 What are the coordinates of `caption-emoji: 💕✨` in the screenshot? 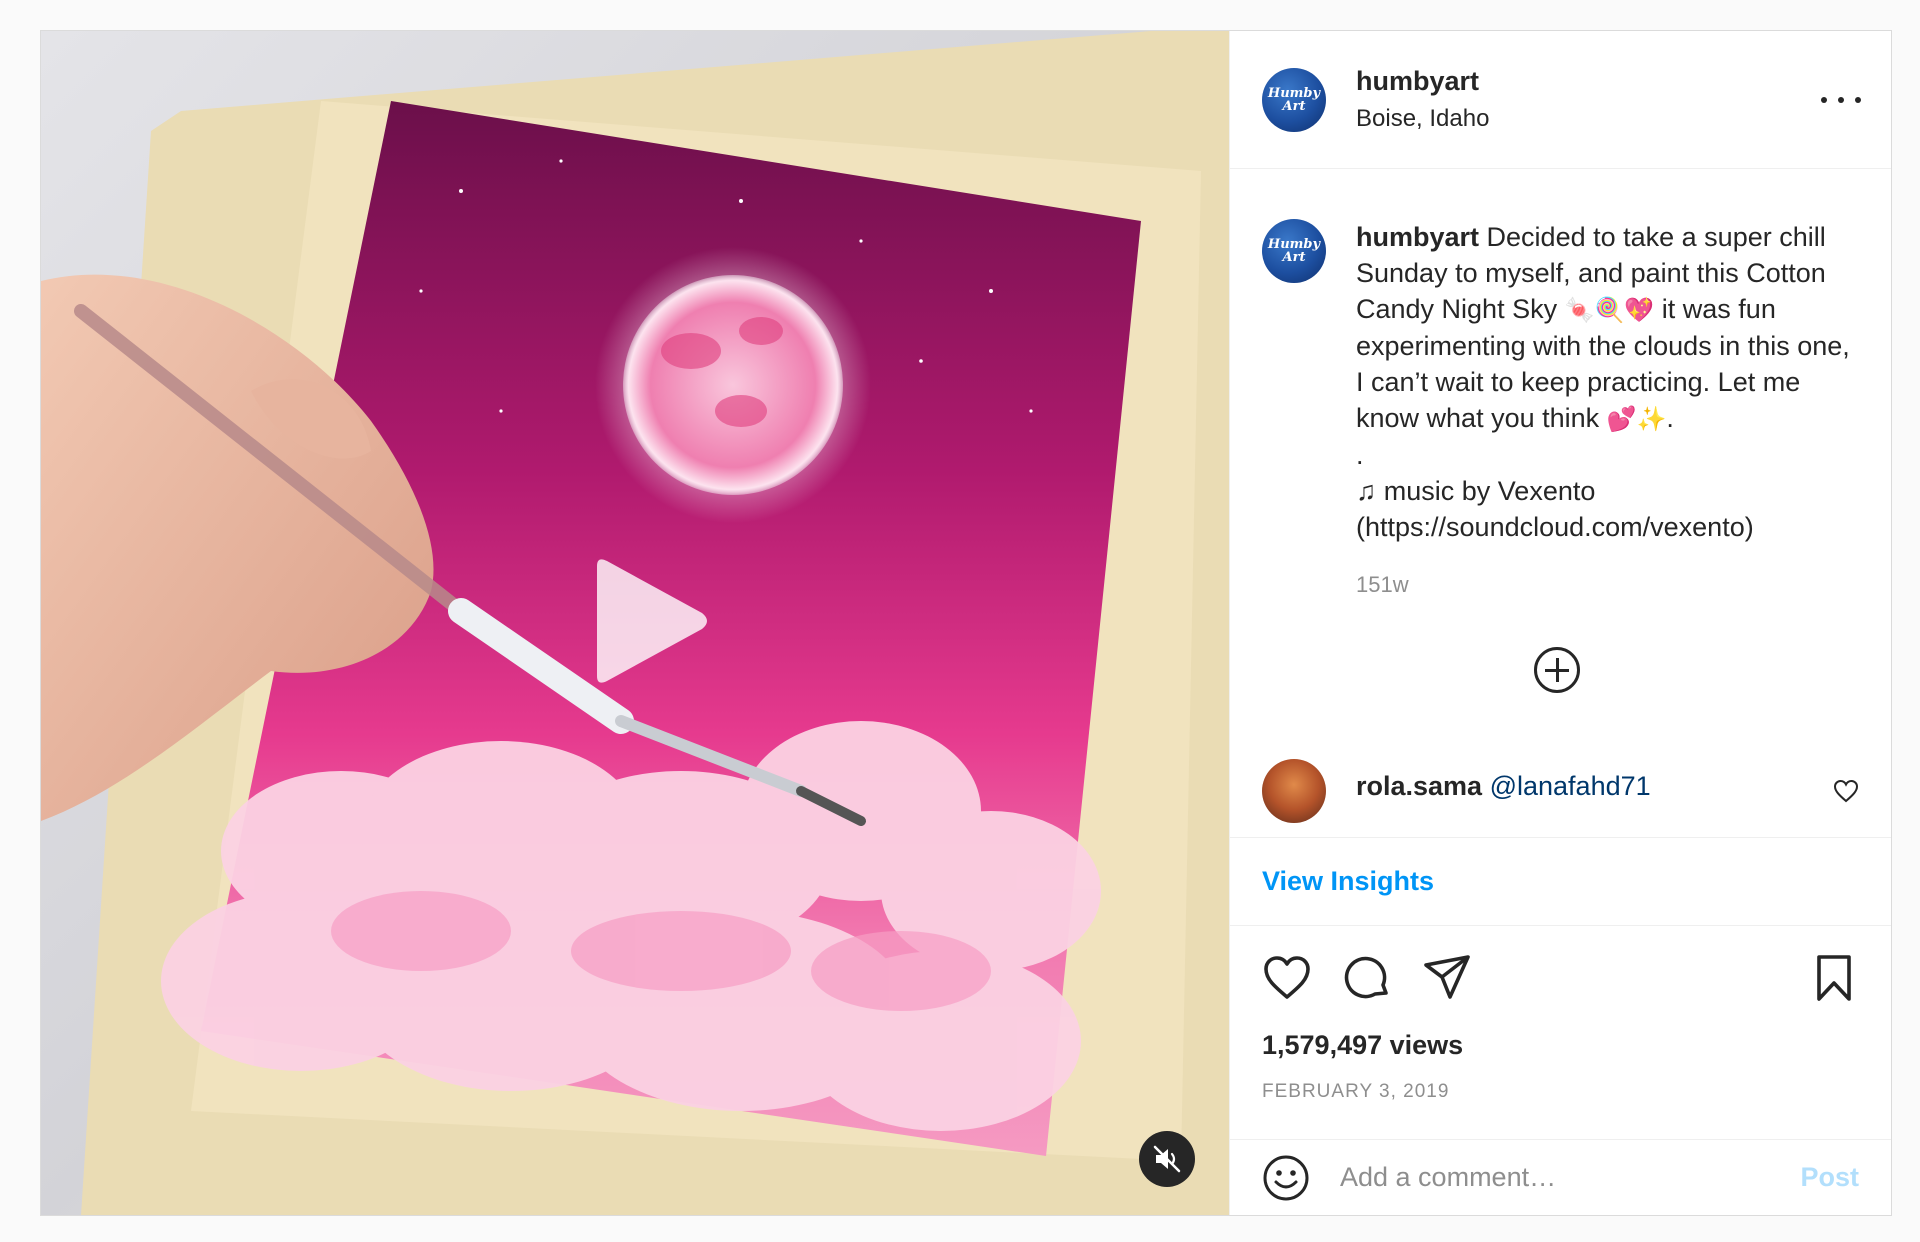 It's located at (1636, 419).